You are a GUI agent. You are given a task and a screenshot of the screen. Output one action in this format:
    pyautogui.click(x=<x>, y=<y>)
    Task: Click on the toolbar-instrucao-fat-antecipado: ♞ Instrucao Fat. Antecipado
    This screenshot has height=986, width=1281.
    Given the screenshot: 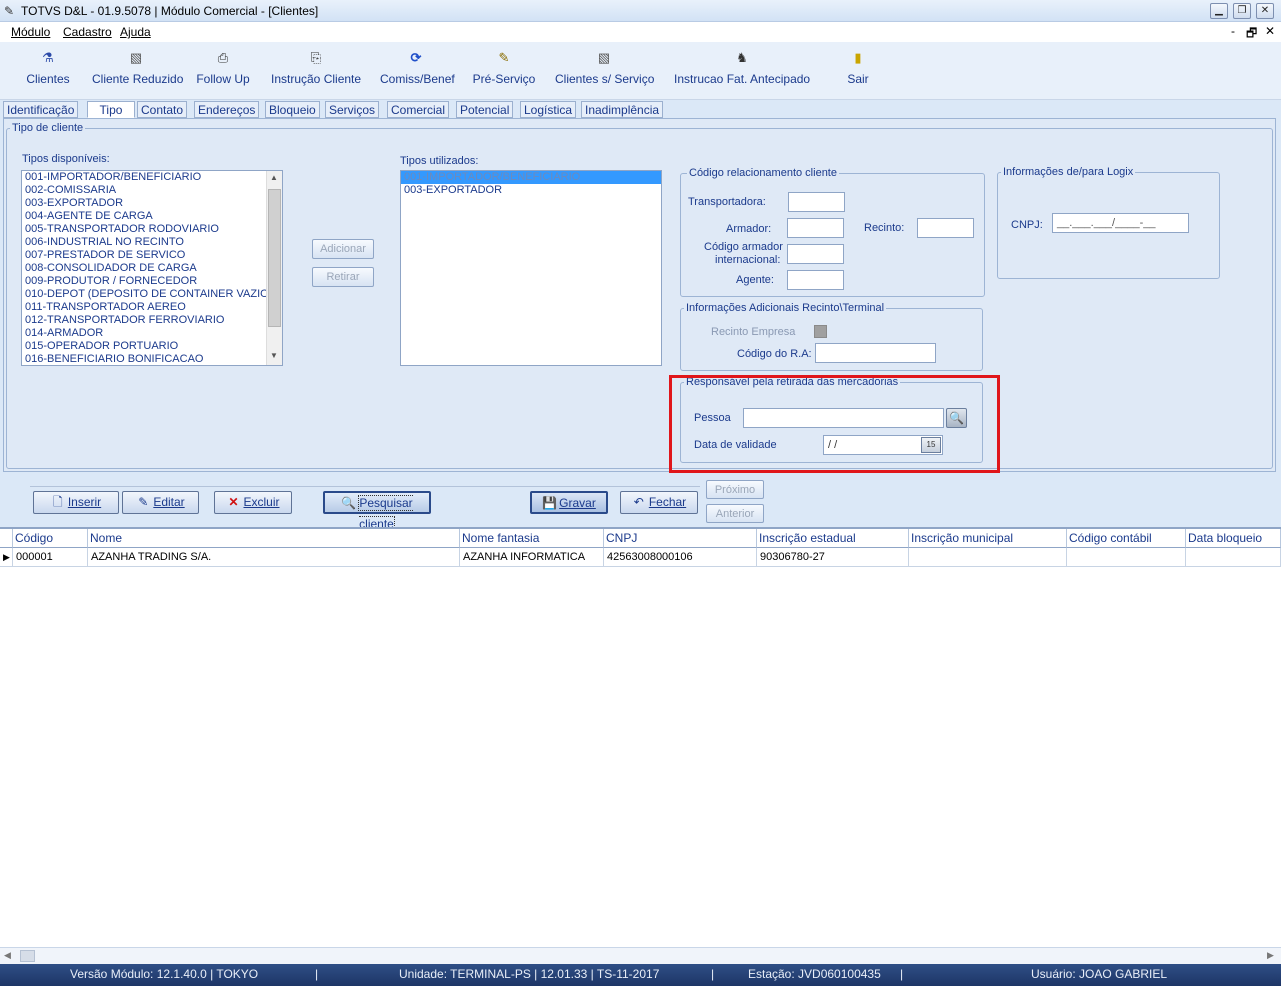 What is the action you would take?
    pyautogui.click(x=742, y=72)
    